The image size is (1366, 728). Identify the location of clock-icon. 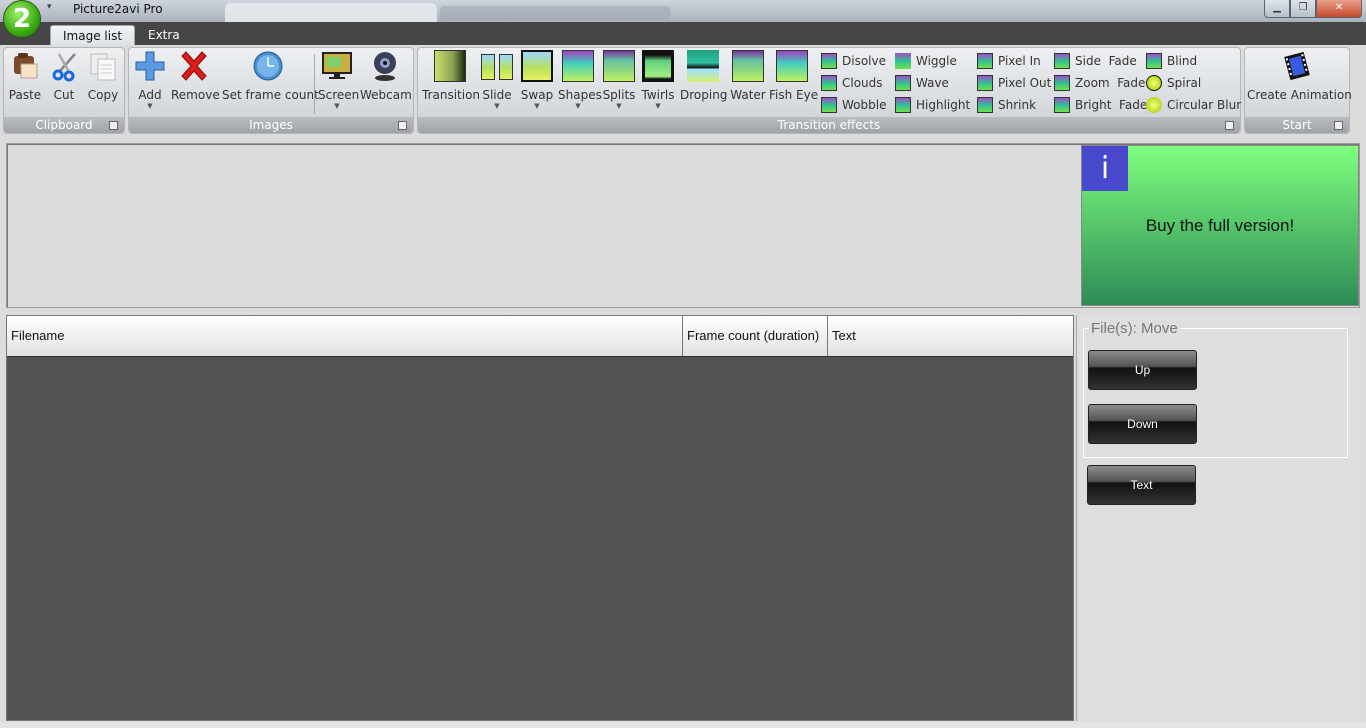
(268, 66).